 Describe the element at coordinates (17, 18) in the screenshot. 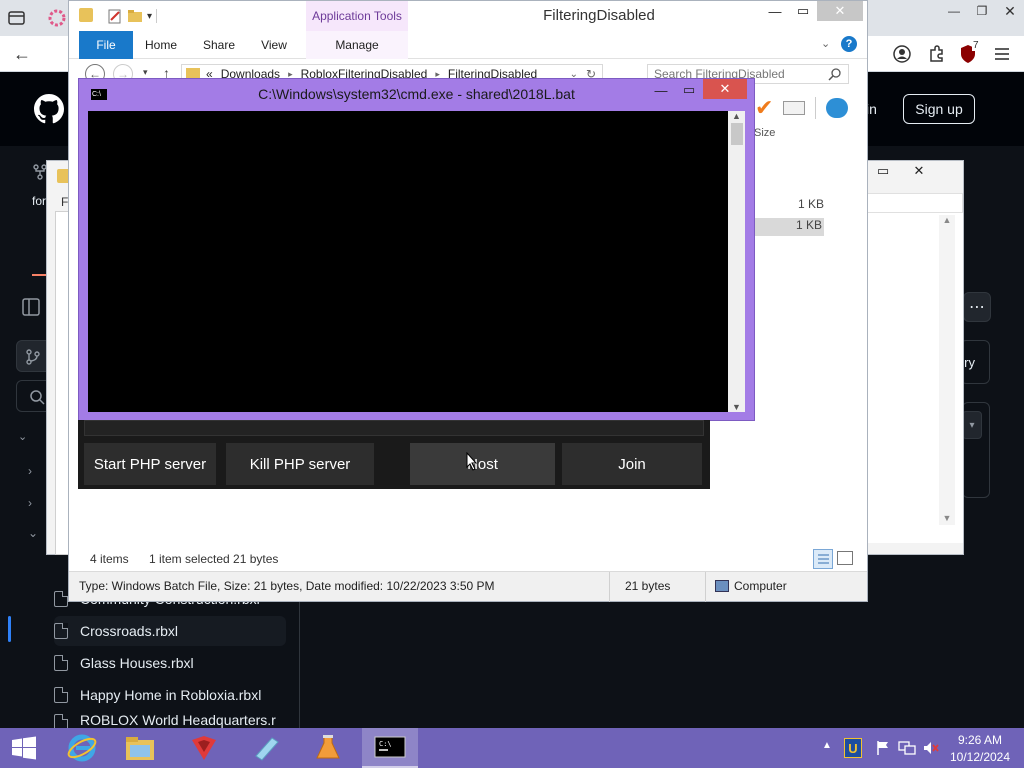

I see `browser-menu-icon` at that location.